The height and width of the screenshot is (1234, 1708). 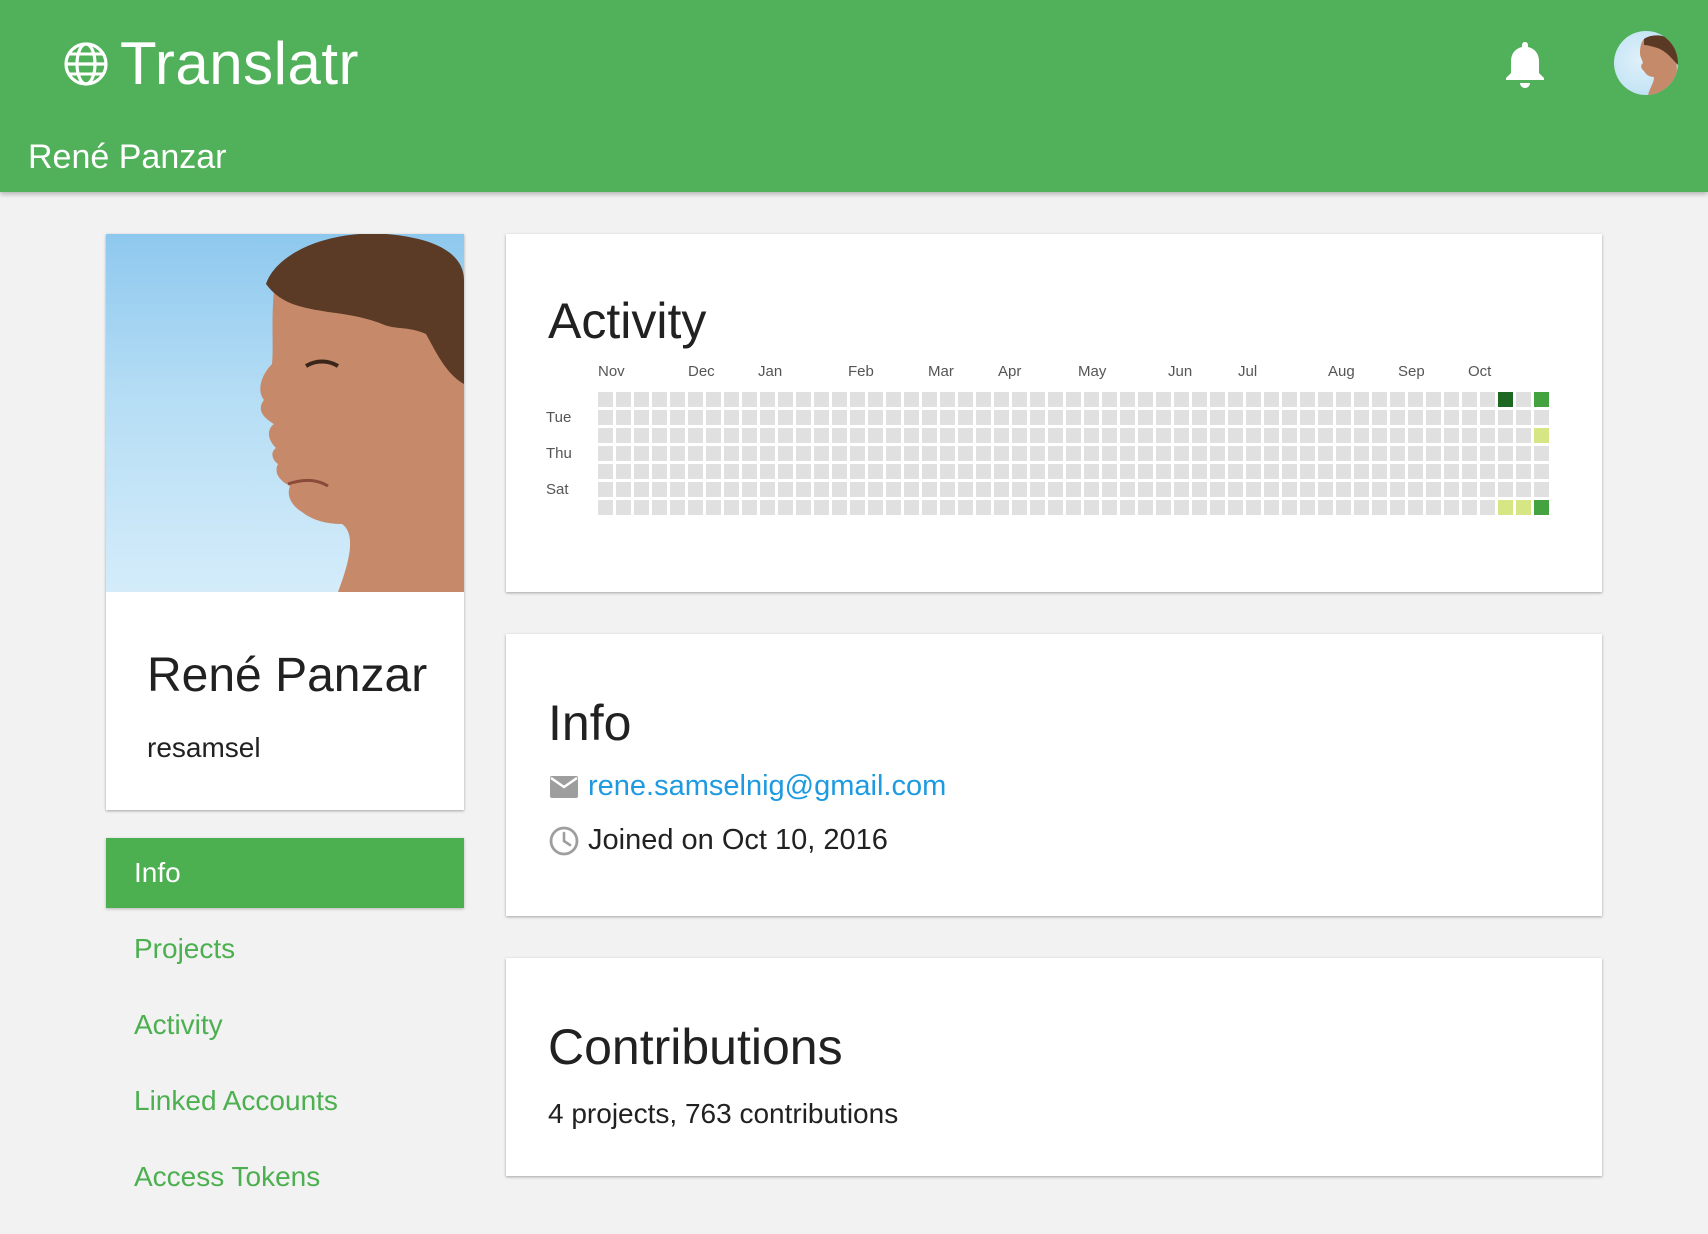 What do you see at coordinates (1646, 63) in the screenshot?
I see `avatar` at bounding box center [1646, 63].